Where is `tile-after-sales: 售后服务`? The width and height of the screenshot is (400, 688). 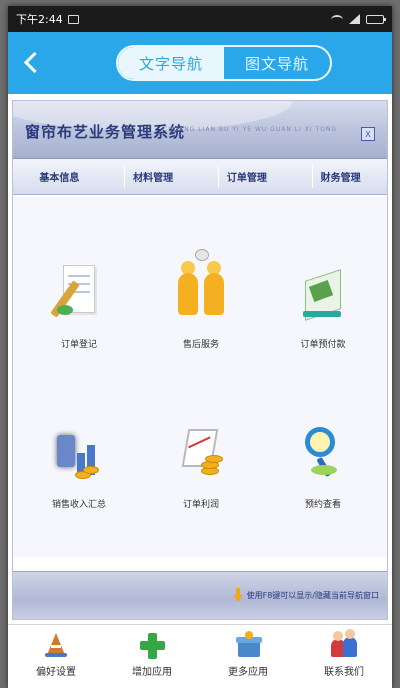 tile-after-sales: 售后服务 is located at coordinates (201, 304).